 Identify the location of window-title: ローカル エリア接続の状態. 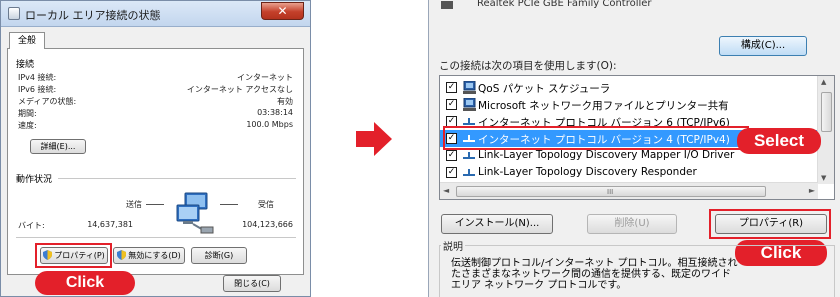
(93, 15).